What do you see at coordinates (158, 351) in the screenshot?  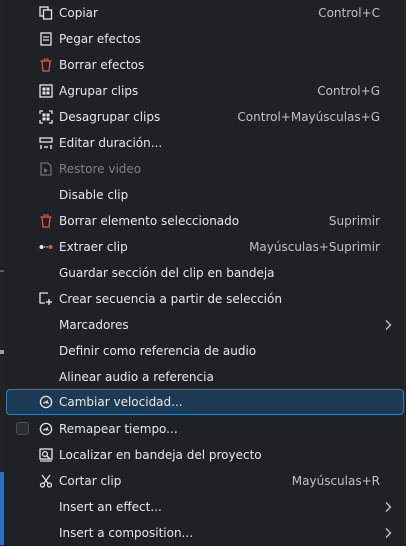 I see `menu-item-label: Definir como referencia de audio` at bounding box center [158, 351].